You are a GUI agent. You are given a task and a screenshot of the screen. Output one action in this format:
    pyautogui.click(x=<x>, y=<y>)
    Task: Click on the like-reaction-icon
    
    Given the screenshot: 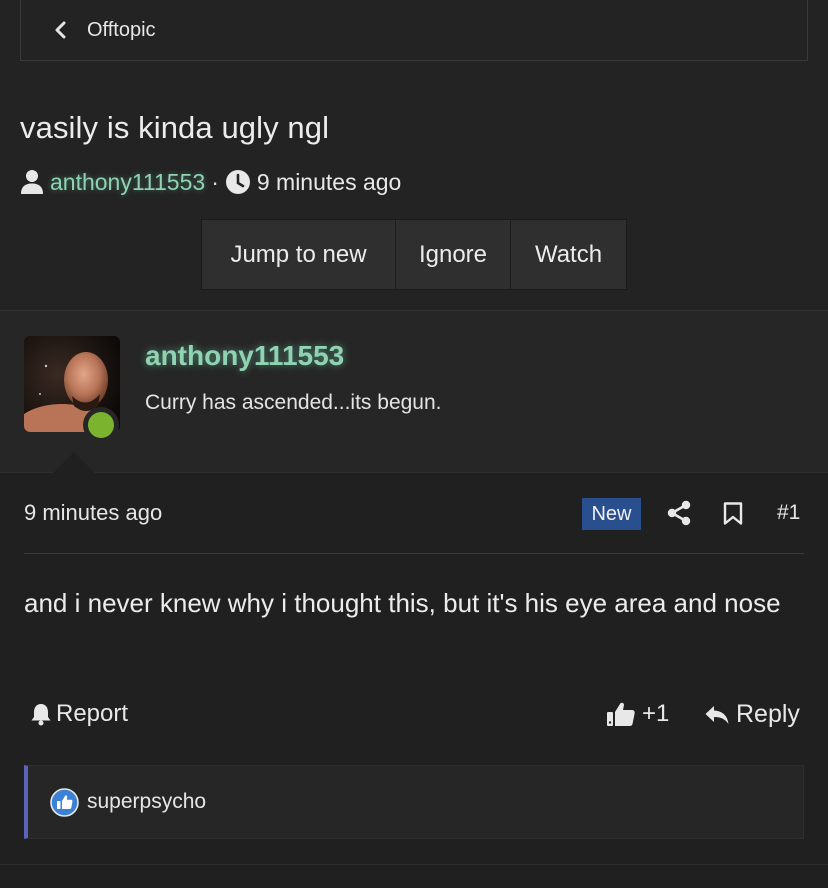 What is the action you would take?
    pyautogui.click(x=64, y=802)
    